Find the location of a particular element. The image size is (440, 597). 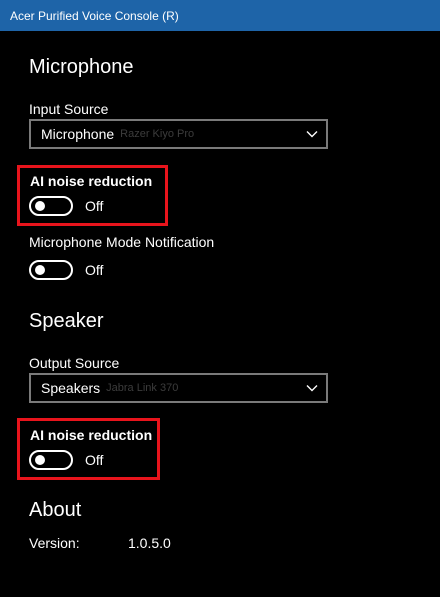

microphone-section-title: Microphone is located at coordinates (81, 67).